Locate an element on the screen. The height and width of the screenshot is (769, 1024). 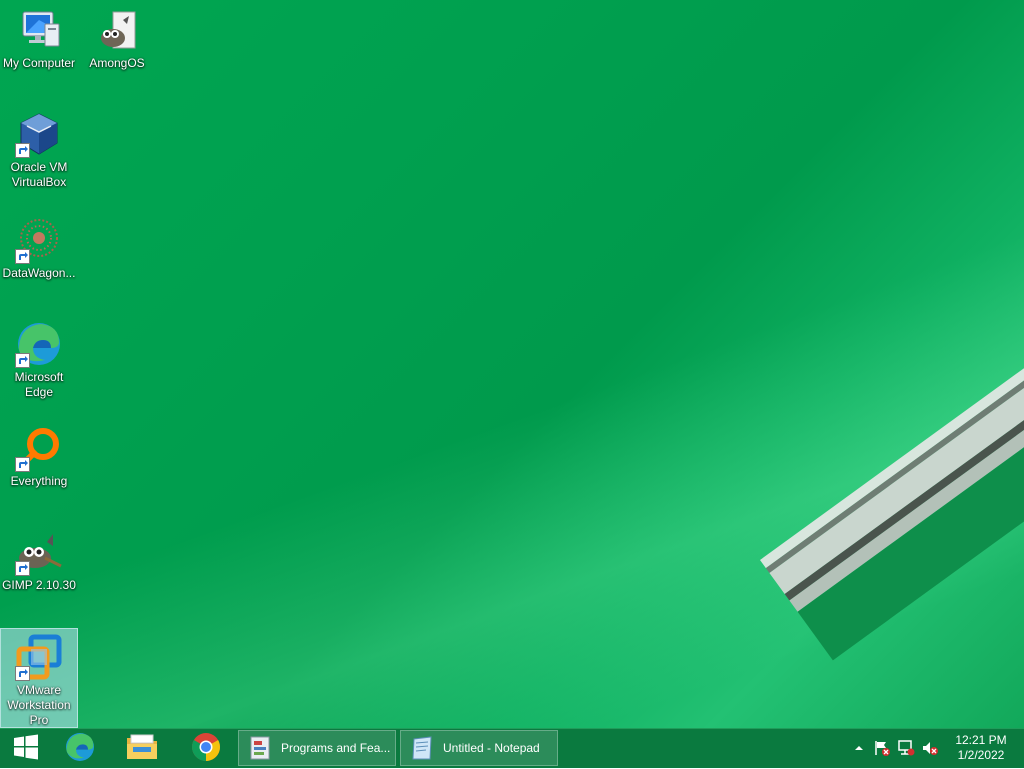
taskbar-task-label: Untitled - Notepad is located at coordinates (491, 748).